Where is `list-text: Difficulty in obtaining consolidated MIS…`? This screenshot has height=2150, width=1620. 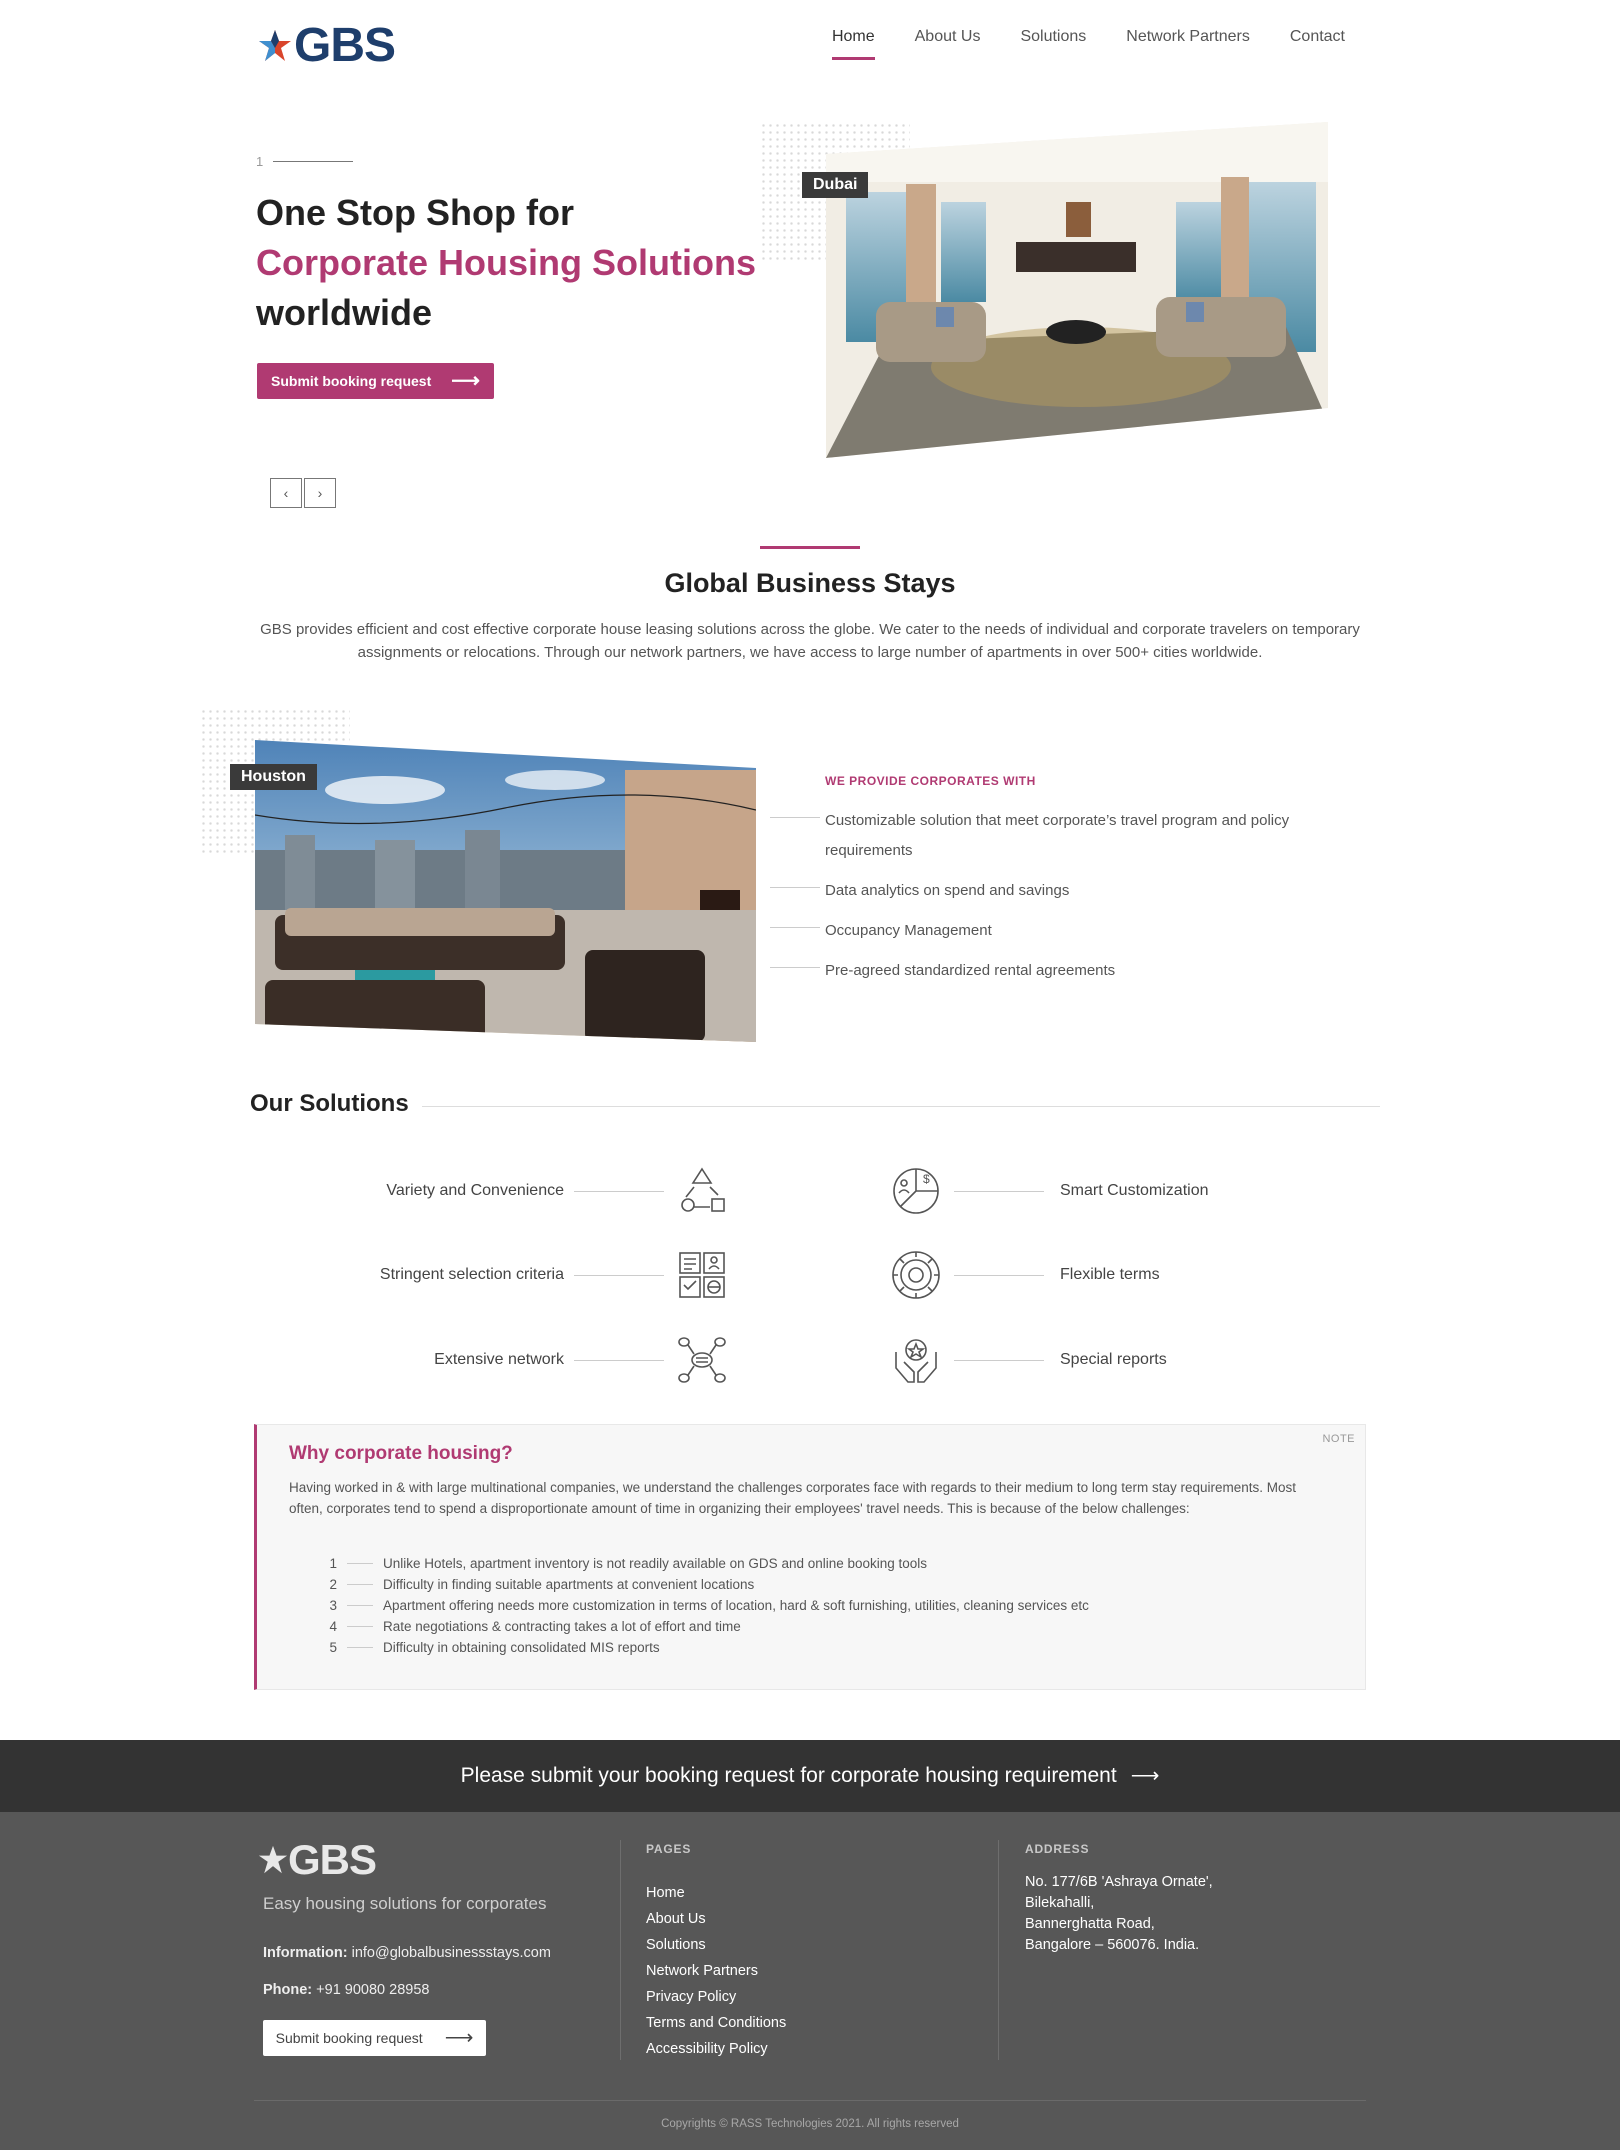
list-text: Difficulty in obtaining consolidated MIS… is located at coordinates (521, 1647).